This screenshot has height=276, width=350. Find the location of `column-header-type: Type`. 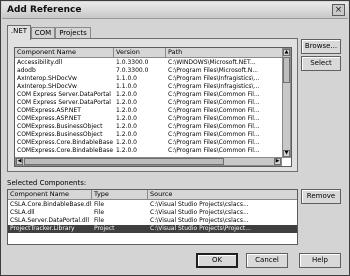

column-header-type: Type is located at coordinates (120, 195).